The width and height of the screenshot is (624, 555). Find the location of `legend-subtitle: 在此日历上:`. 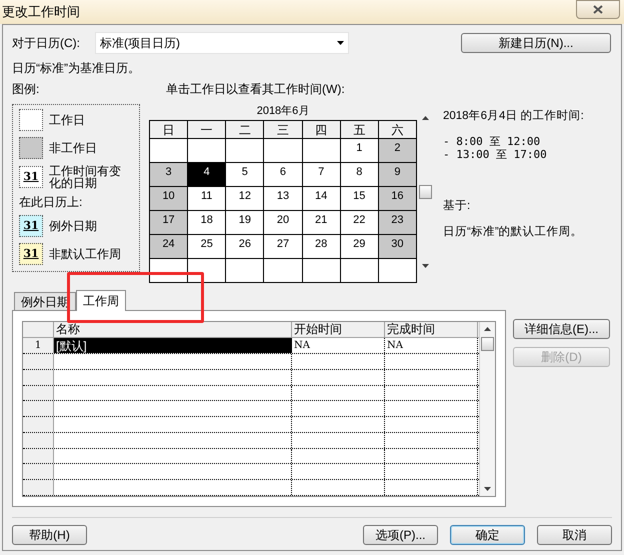

legend-subtitle: 在此日历上: is located at coordinates (51, 202).